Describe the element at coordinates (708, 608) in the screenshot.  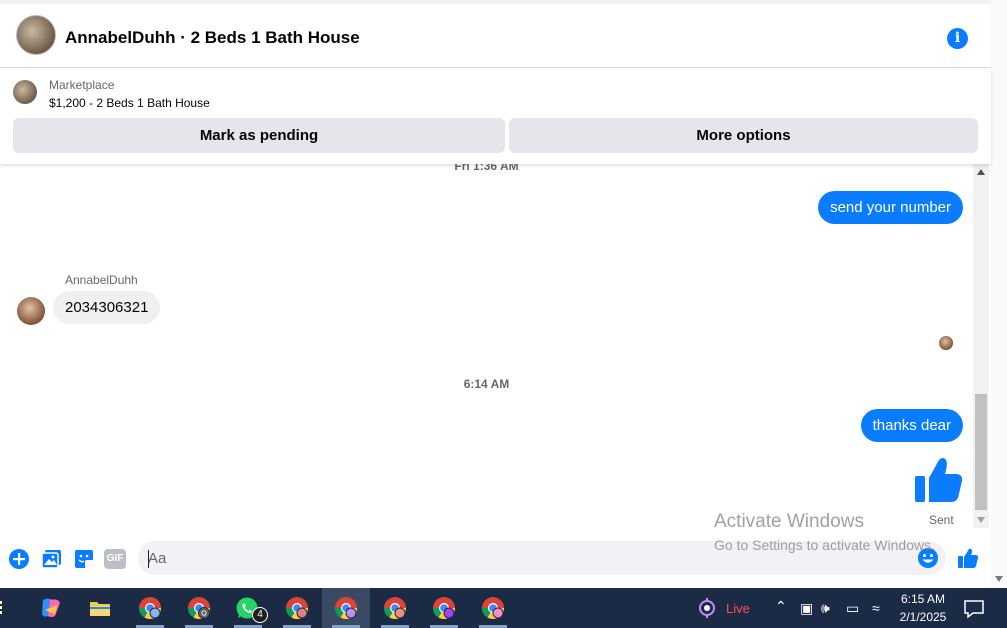
I see `live-news-icon` at that location.